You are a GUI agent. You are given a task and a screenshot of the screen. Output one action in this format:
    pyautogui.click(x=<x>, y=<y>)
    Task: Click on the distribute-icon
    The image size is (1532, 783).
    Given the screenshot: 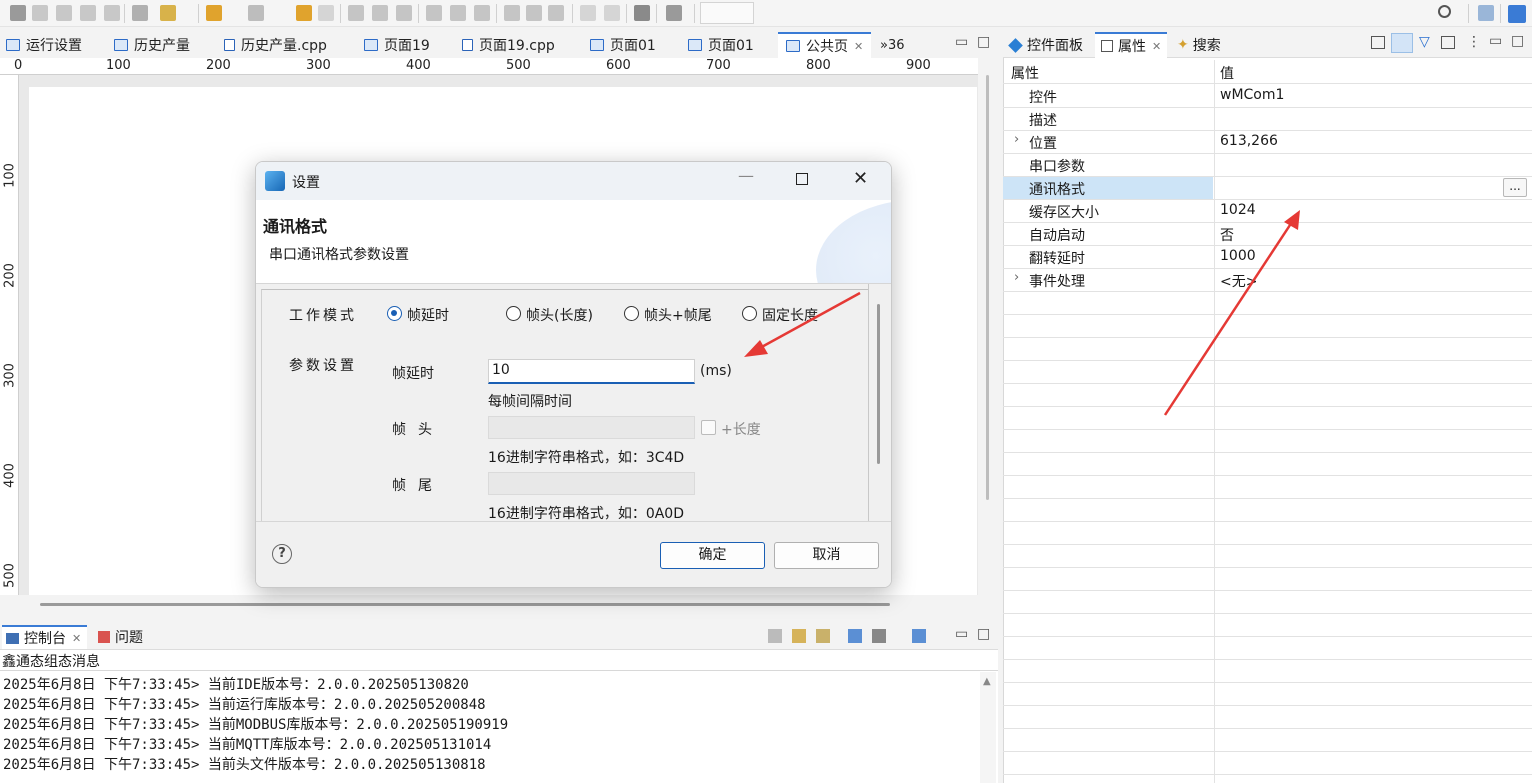 What is the action you would take?
    pyautogui.click(x=556, y=13)
    